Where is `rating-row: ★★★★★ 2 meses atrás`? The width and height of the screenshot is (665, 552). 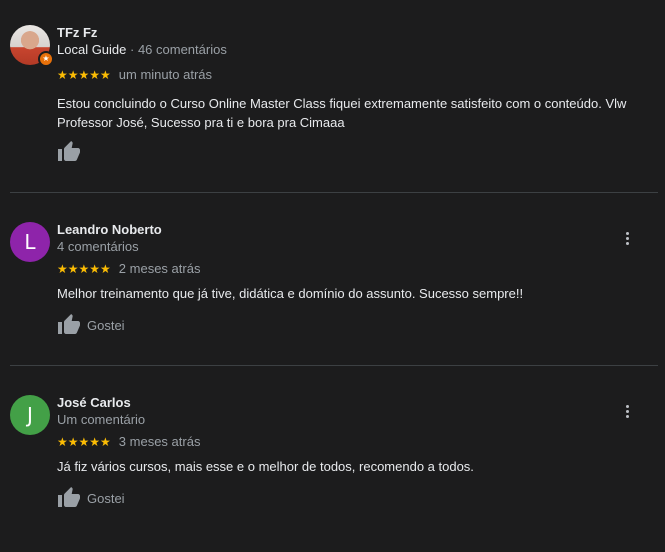
rating-row: ★★★★★ 2 meses atrás is located at coordinates (128, 268).